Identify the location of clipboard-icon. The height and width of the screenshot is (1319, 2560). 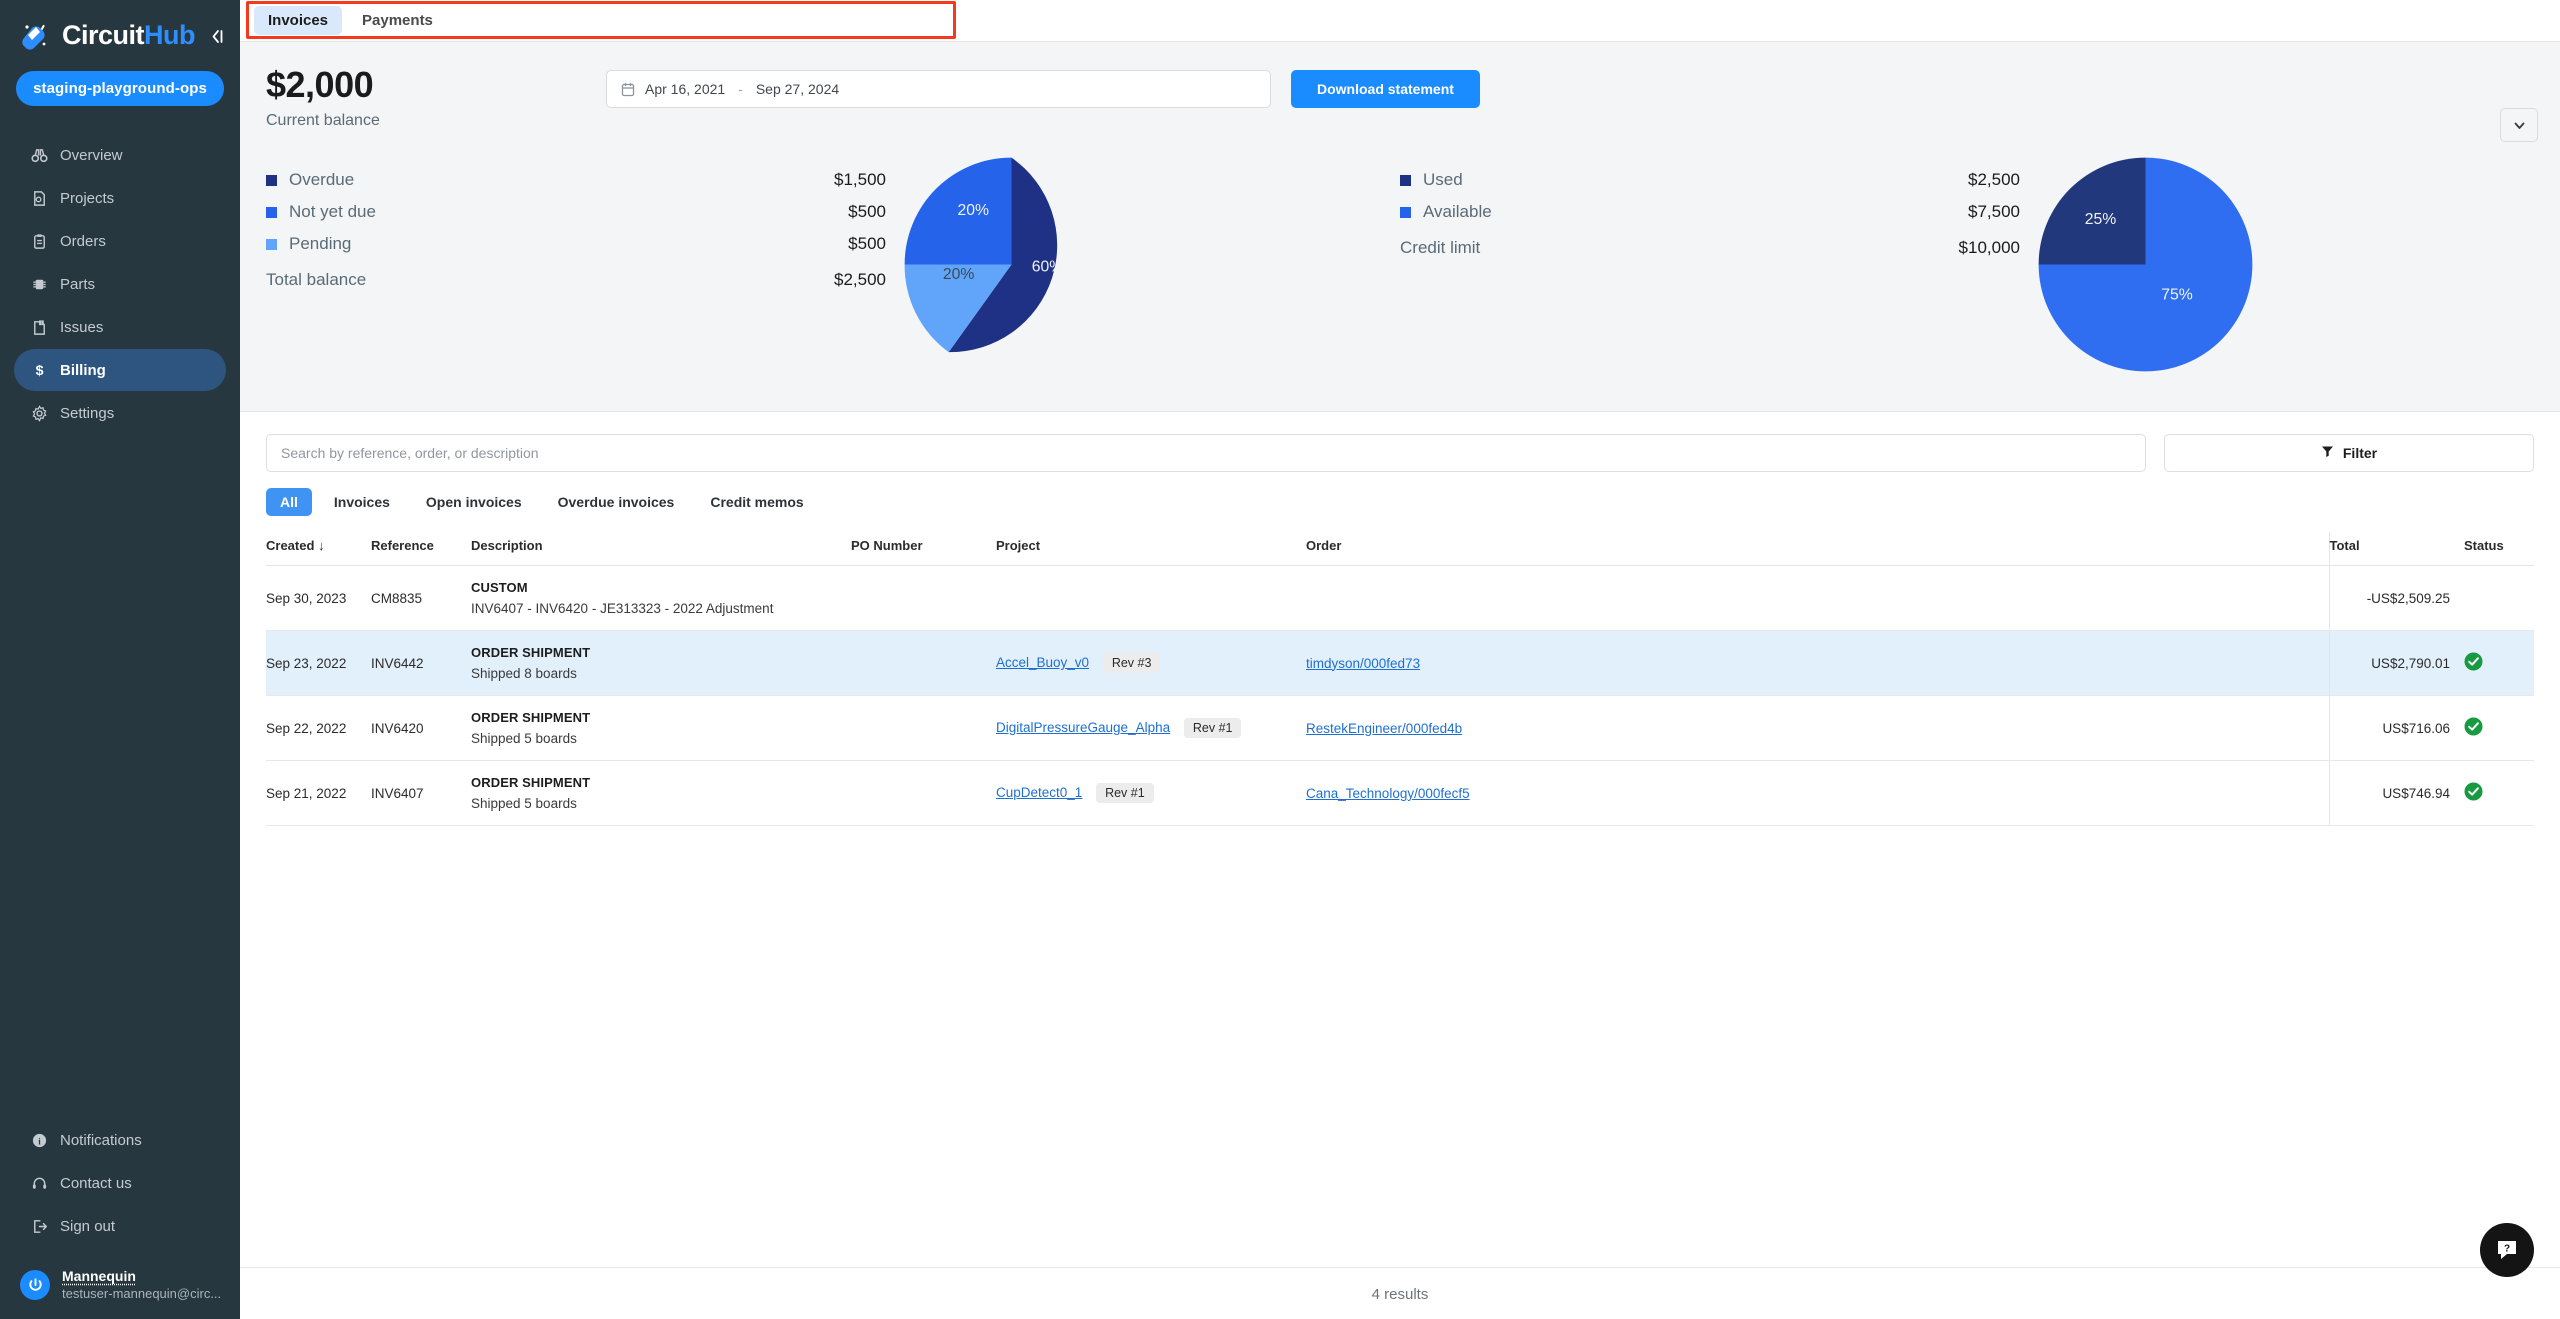
(39, 241).